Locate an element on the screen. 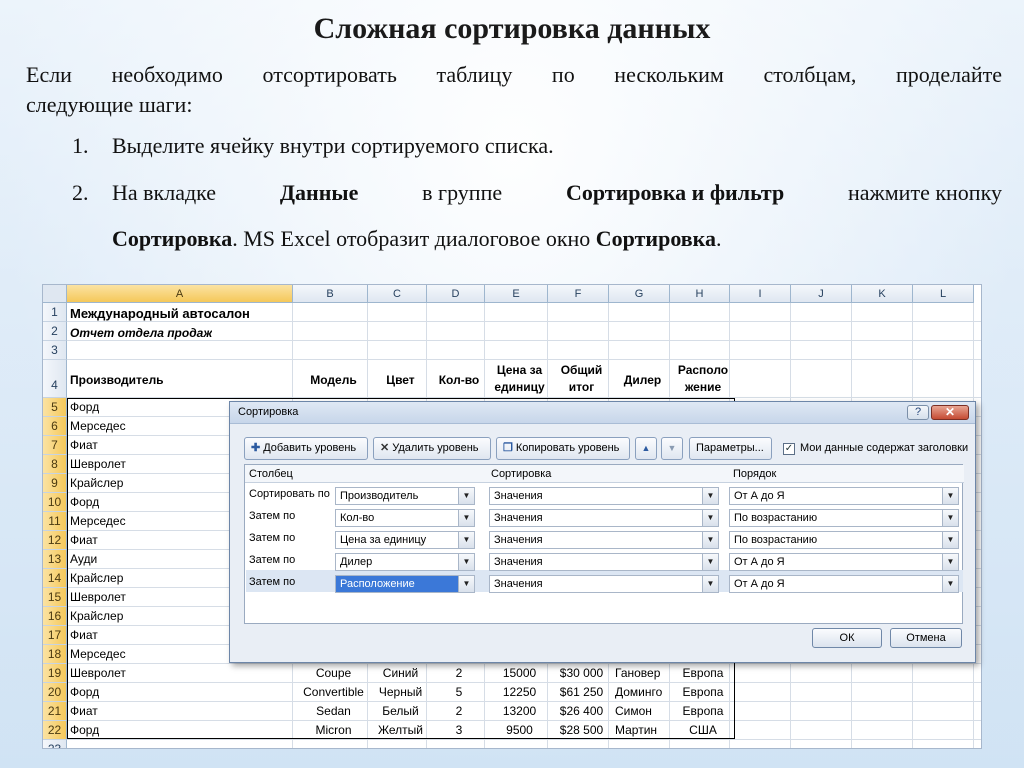 The image size is (1024, 768). column-header-cell: L is located at coordinates (943, 294).